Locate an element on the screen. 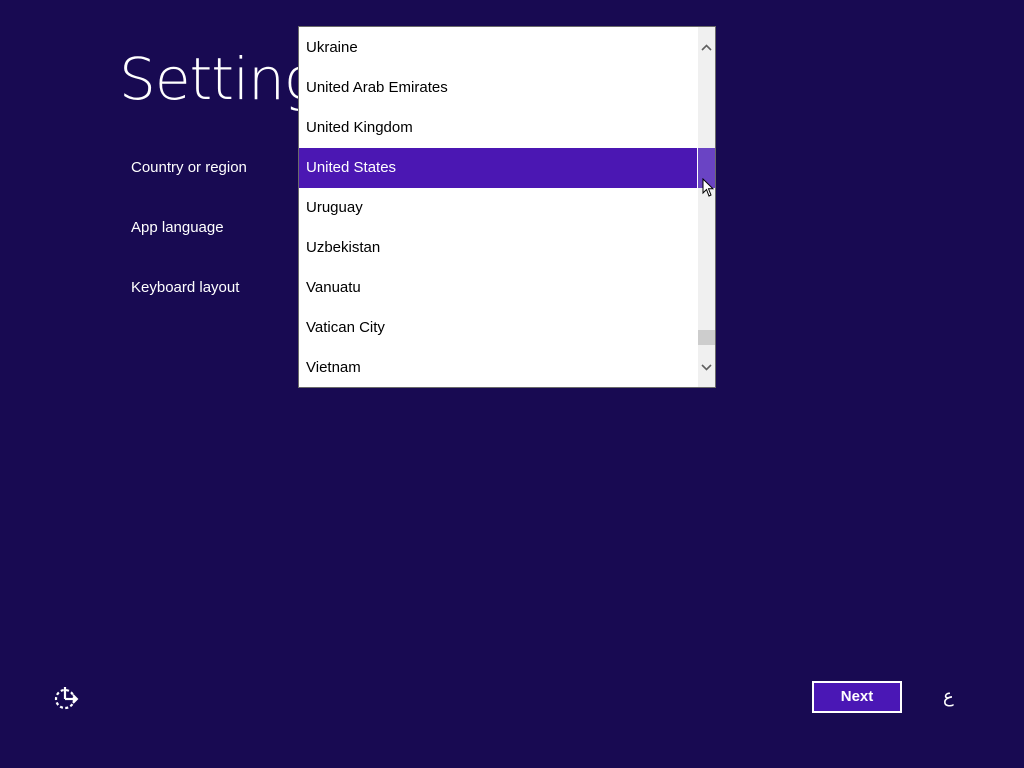 Image resolution: width=1024 pixels, height=768 pixels. dropdown-scrollbar is located at coordinates (706, 207).